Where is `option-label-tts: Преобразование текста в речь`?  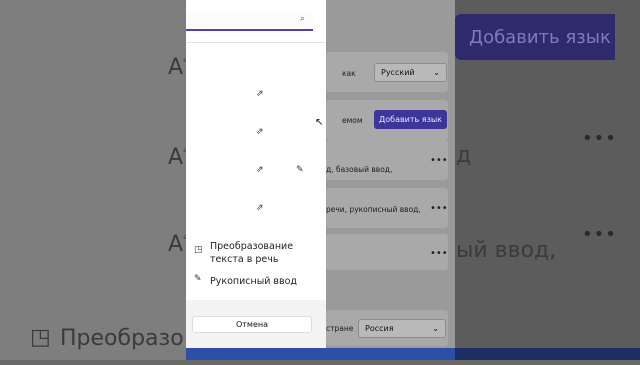 option-label-tts: Преобразование текста в речь is located at coordinates (252, 253).